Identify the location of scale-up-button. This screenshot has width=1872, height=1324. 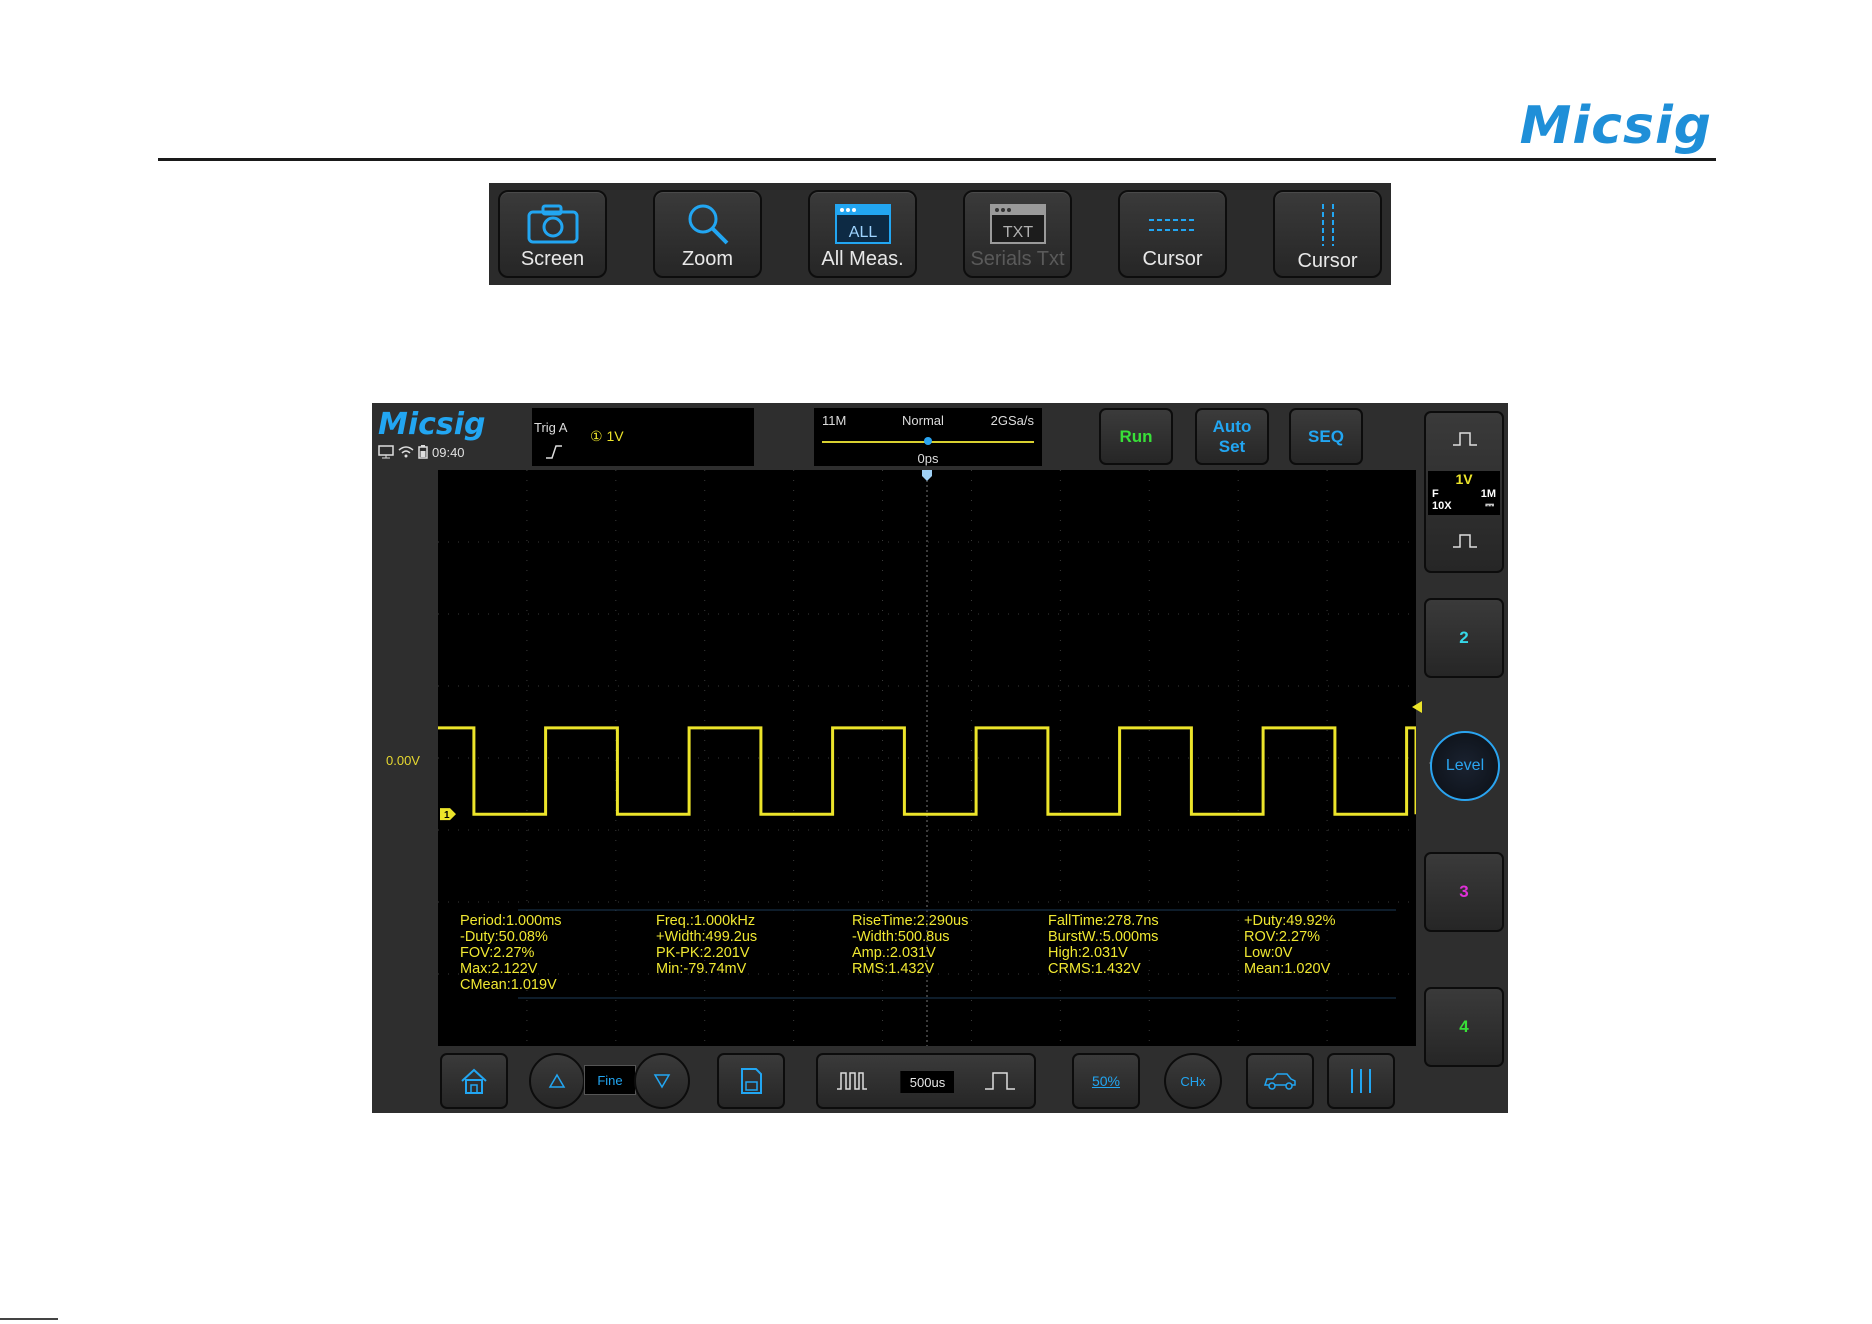
(557, 1081).